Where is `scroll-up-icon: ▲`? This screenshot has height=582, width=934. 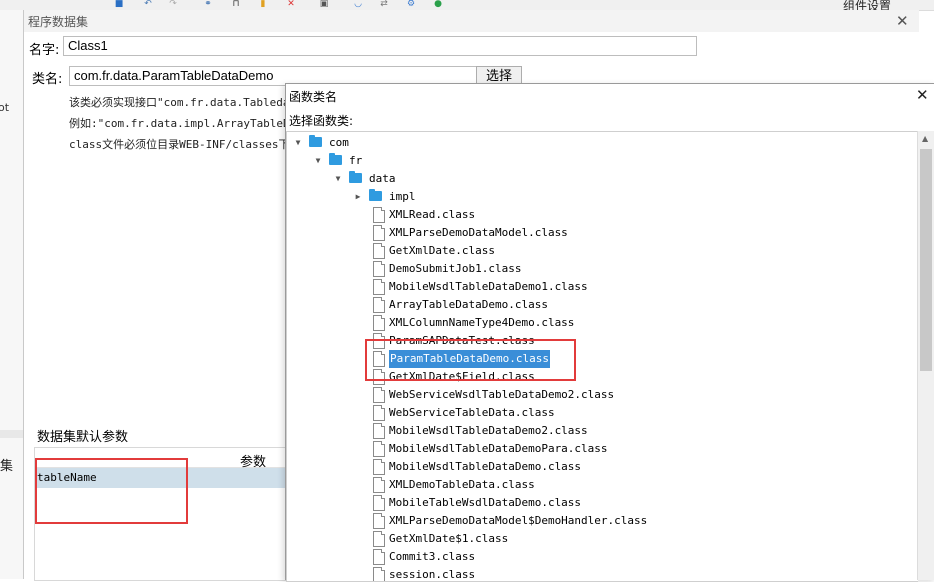 scroll-up-icon: ▲ is located at coordinates (925, 138).